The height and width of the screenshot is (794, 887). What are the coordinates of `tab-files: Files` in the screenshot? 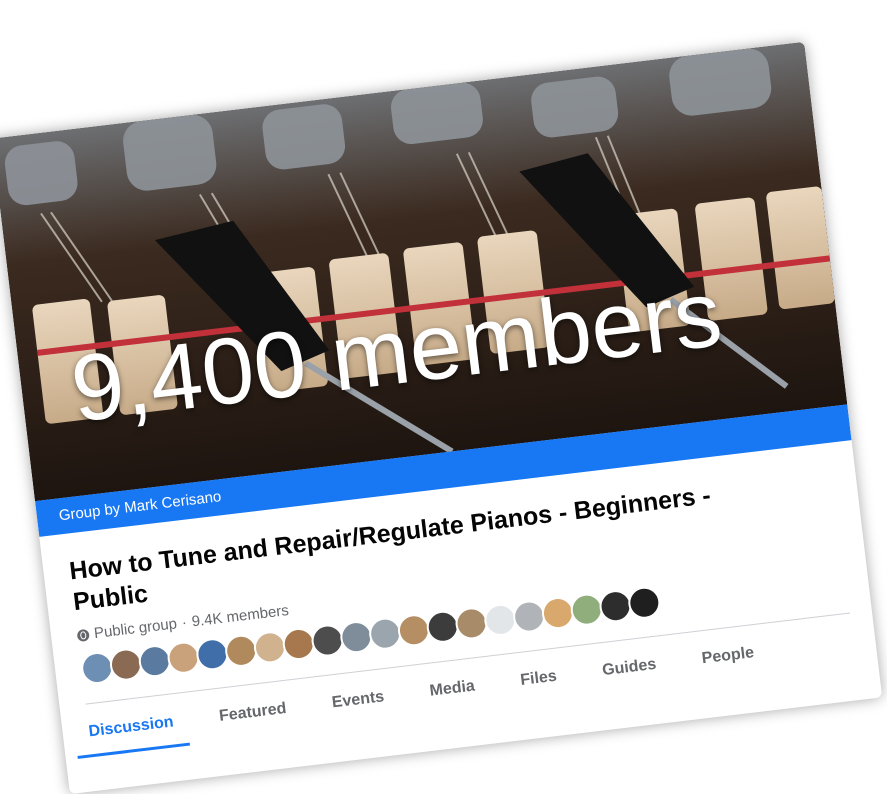 It's located at (539, 687).